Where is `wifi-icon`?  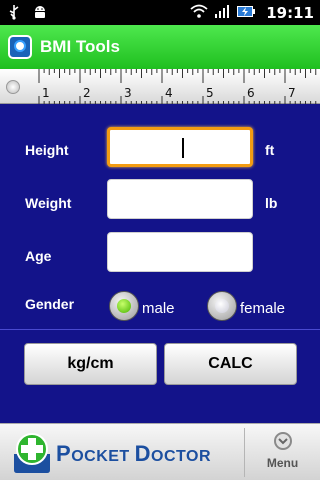 wifi-icon is located at coordinates (199, 13).